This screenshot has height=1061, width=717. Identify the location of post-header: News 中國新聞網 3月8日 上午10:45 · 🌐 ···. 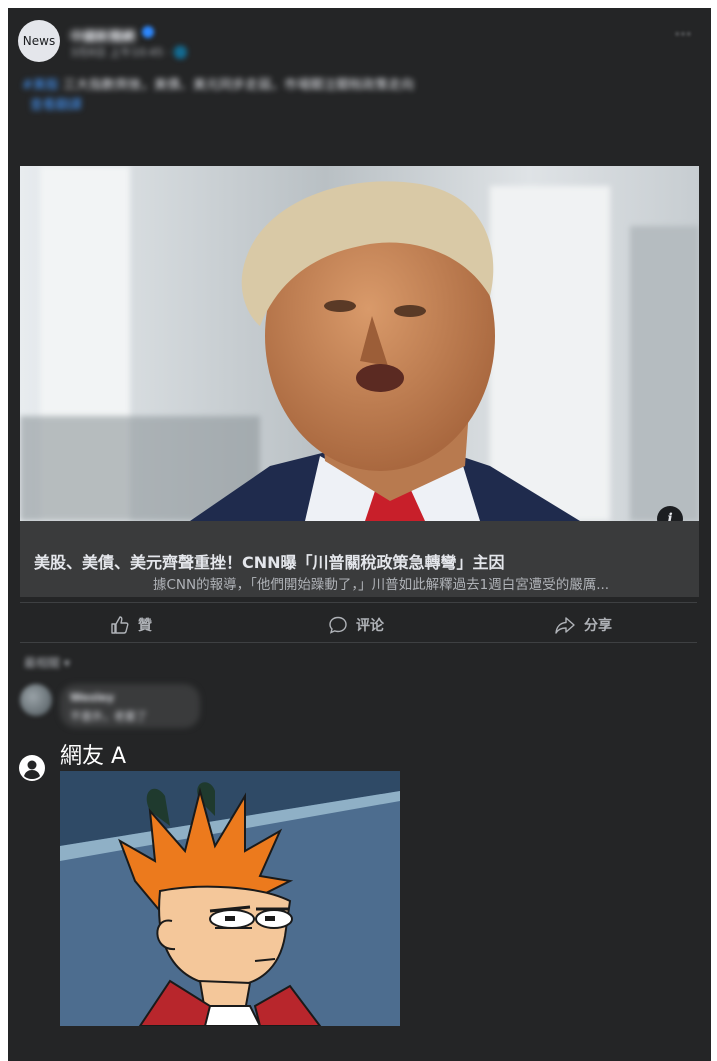
(359, 43).